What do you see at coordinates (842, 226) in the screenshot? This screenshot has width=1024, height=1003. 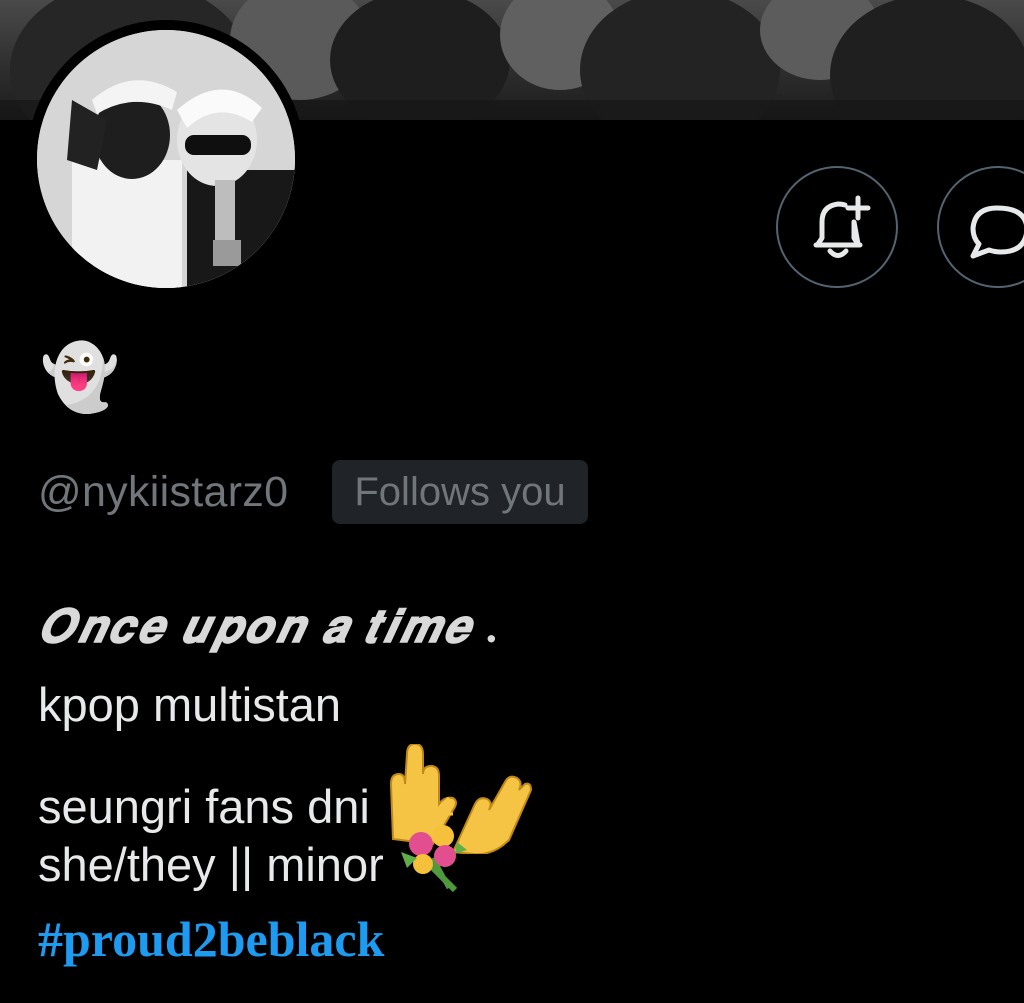 I see `bell-plus-icon` at bounding box center [842, 226].